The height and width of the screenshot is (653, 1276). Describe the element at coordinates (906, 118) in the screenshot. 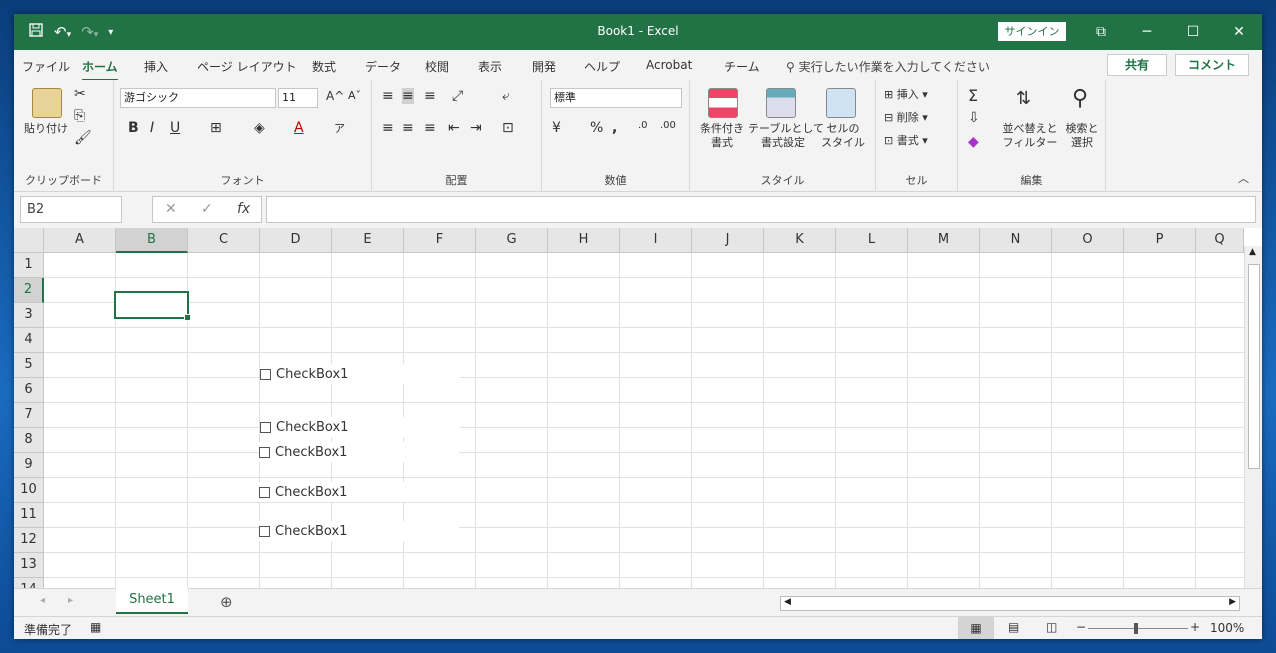

I see `delete-cells-button: ⊟ 削除 ▾` at that location.